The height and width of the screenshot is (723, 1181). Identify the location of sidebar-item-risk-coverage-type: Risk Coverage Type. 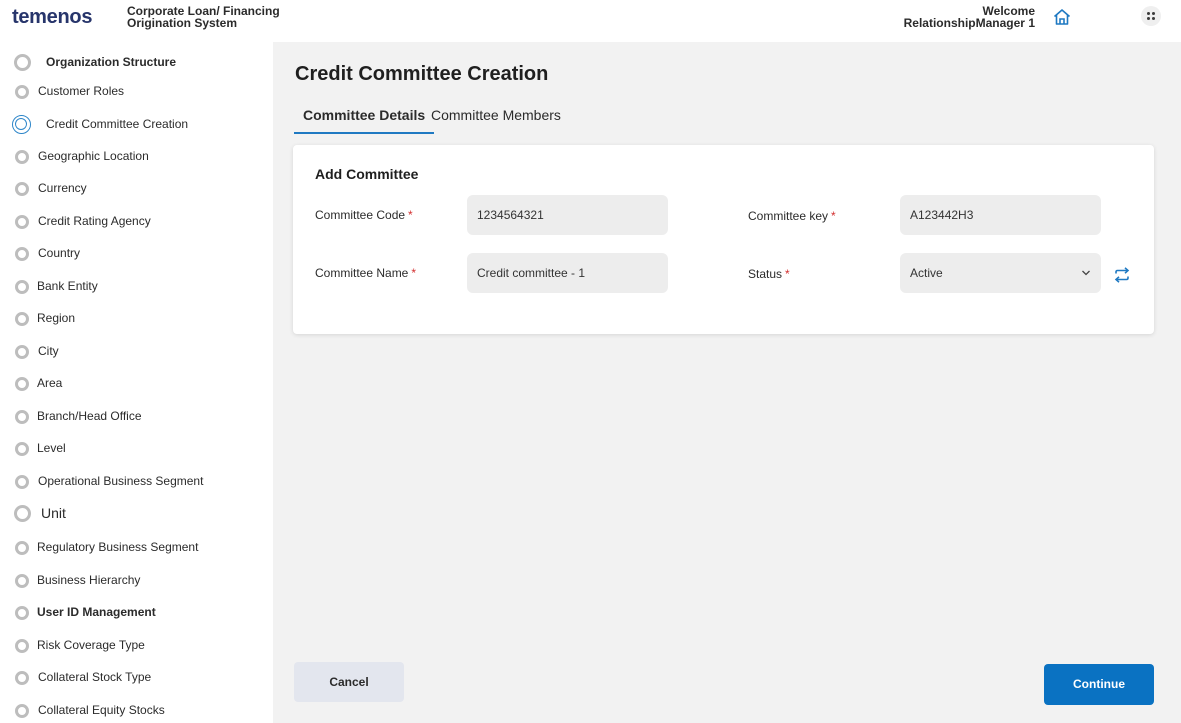
(136, 647).